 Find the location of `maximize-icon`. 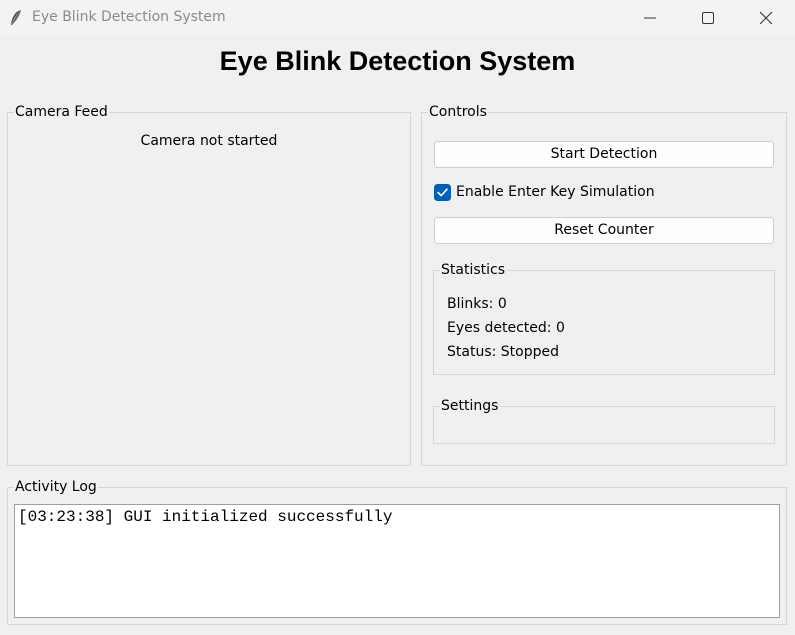

maximize-icon is located at coordinates (708, 18).